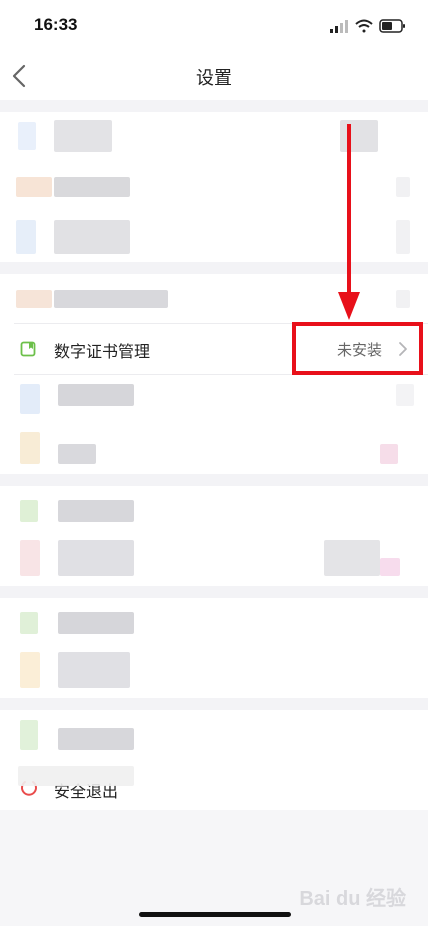 This screenshot has height=926, width=428. What do you see at coordinates (352, 899) in the screenshot?
I see `baidu-watermark: Bai du 经验` at bounding box center [352, 899].